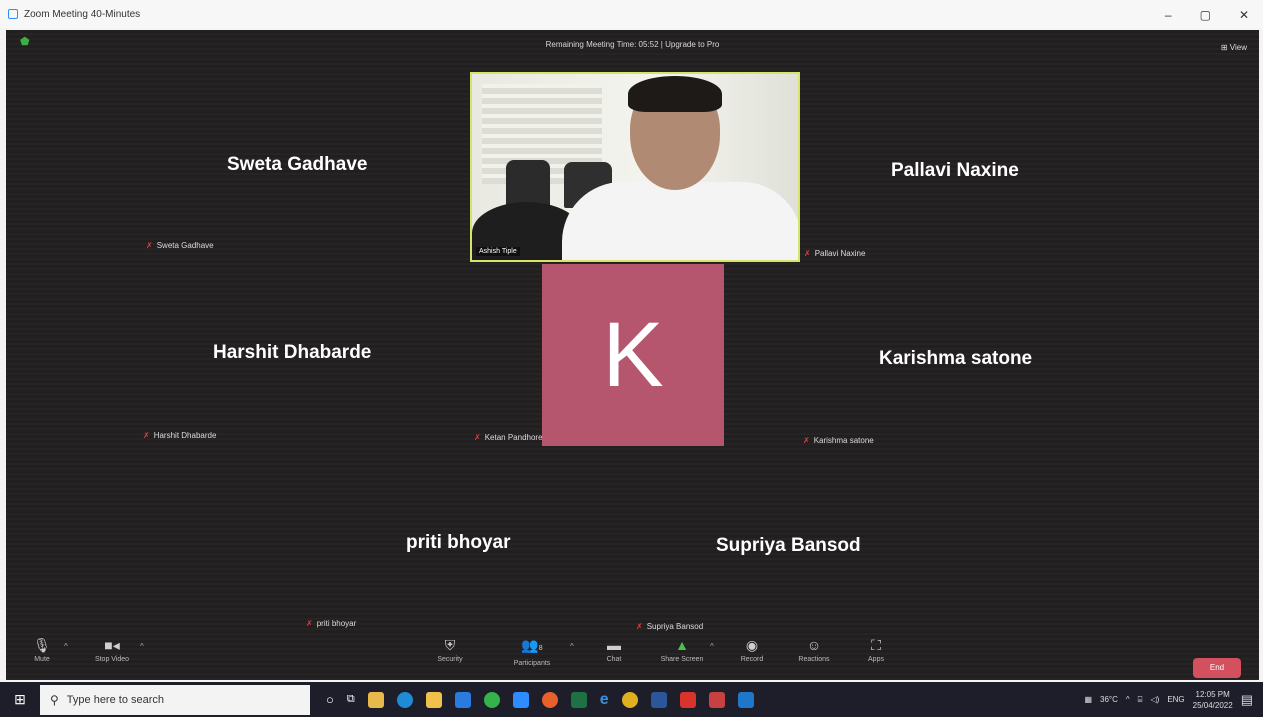 The width and height of the screenshot is (1263, 717). What do you see at coordinates (1212, 705) in the screenshot?
I see `clock-date: 25/04/2022` at bounding box center [1212, 705].